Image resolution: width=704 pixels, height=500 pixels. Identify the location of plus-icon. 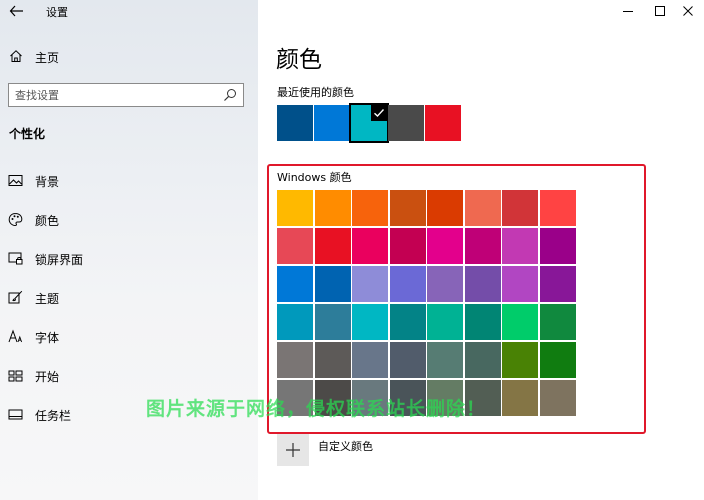
(293, 450).